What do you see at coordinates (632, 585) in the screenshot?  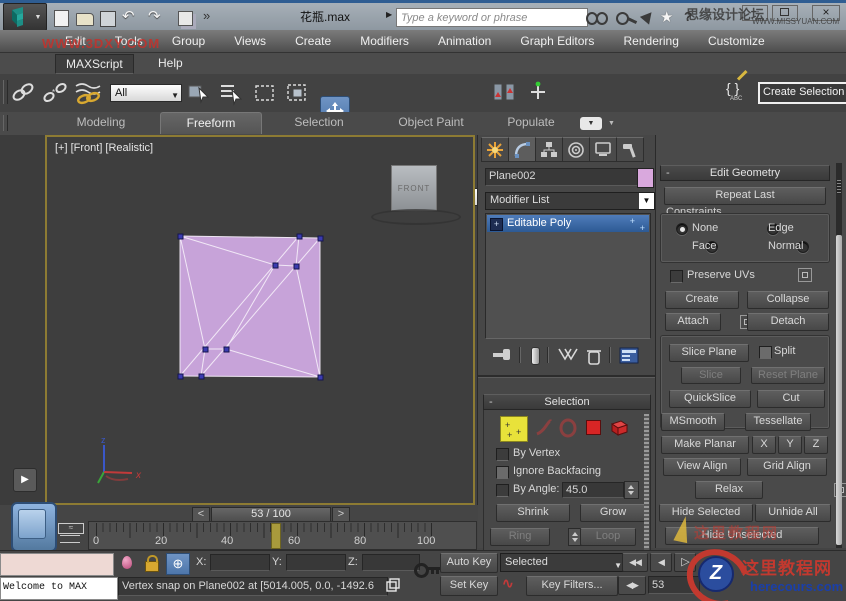 I see `key-mode-toggle-button: ◀▶` at bounding box center [632, 585].